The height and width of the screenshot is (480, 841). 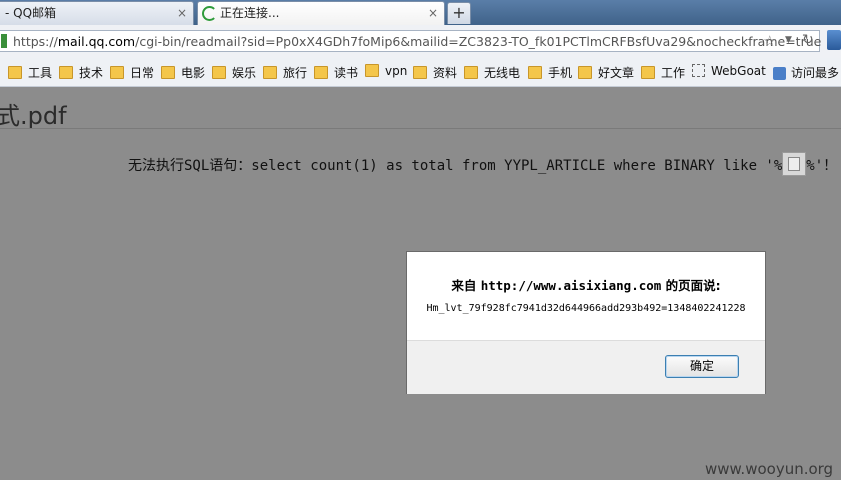 What do you see at coordinates (132, 72) in the screenshot?
I see `bookmark-folder: 日常` at bounding box center [132, 72].